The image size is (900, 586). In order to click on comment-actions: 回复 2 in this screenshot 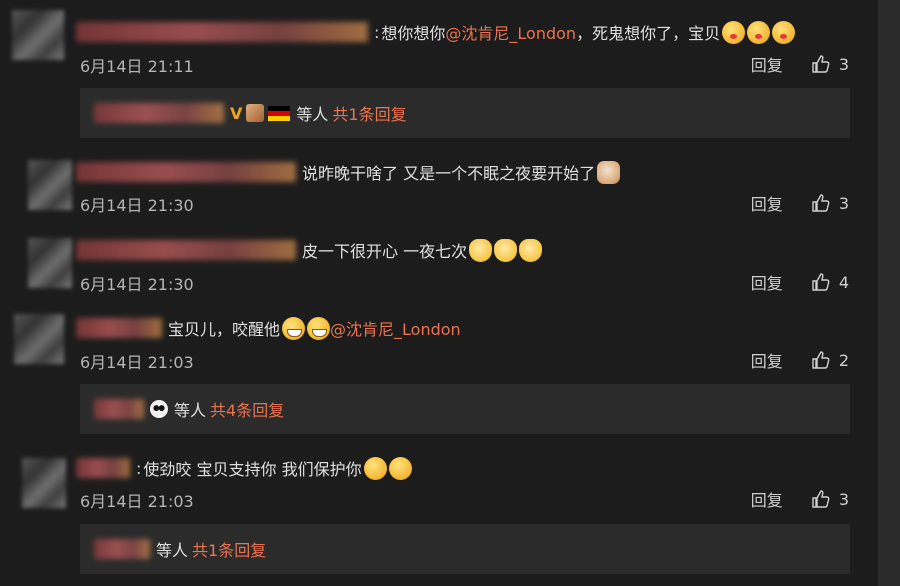, I will do `click(800, 360)`.